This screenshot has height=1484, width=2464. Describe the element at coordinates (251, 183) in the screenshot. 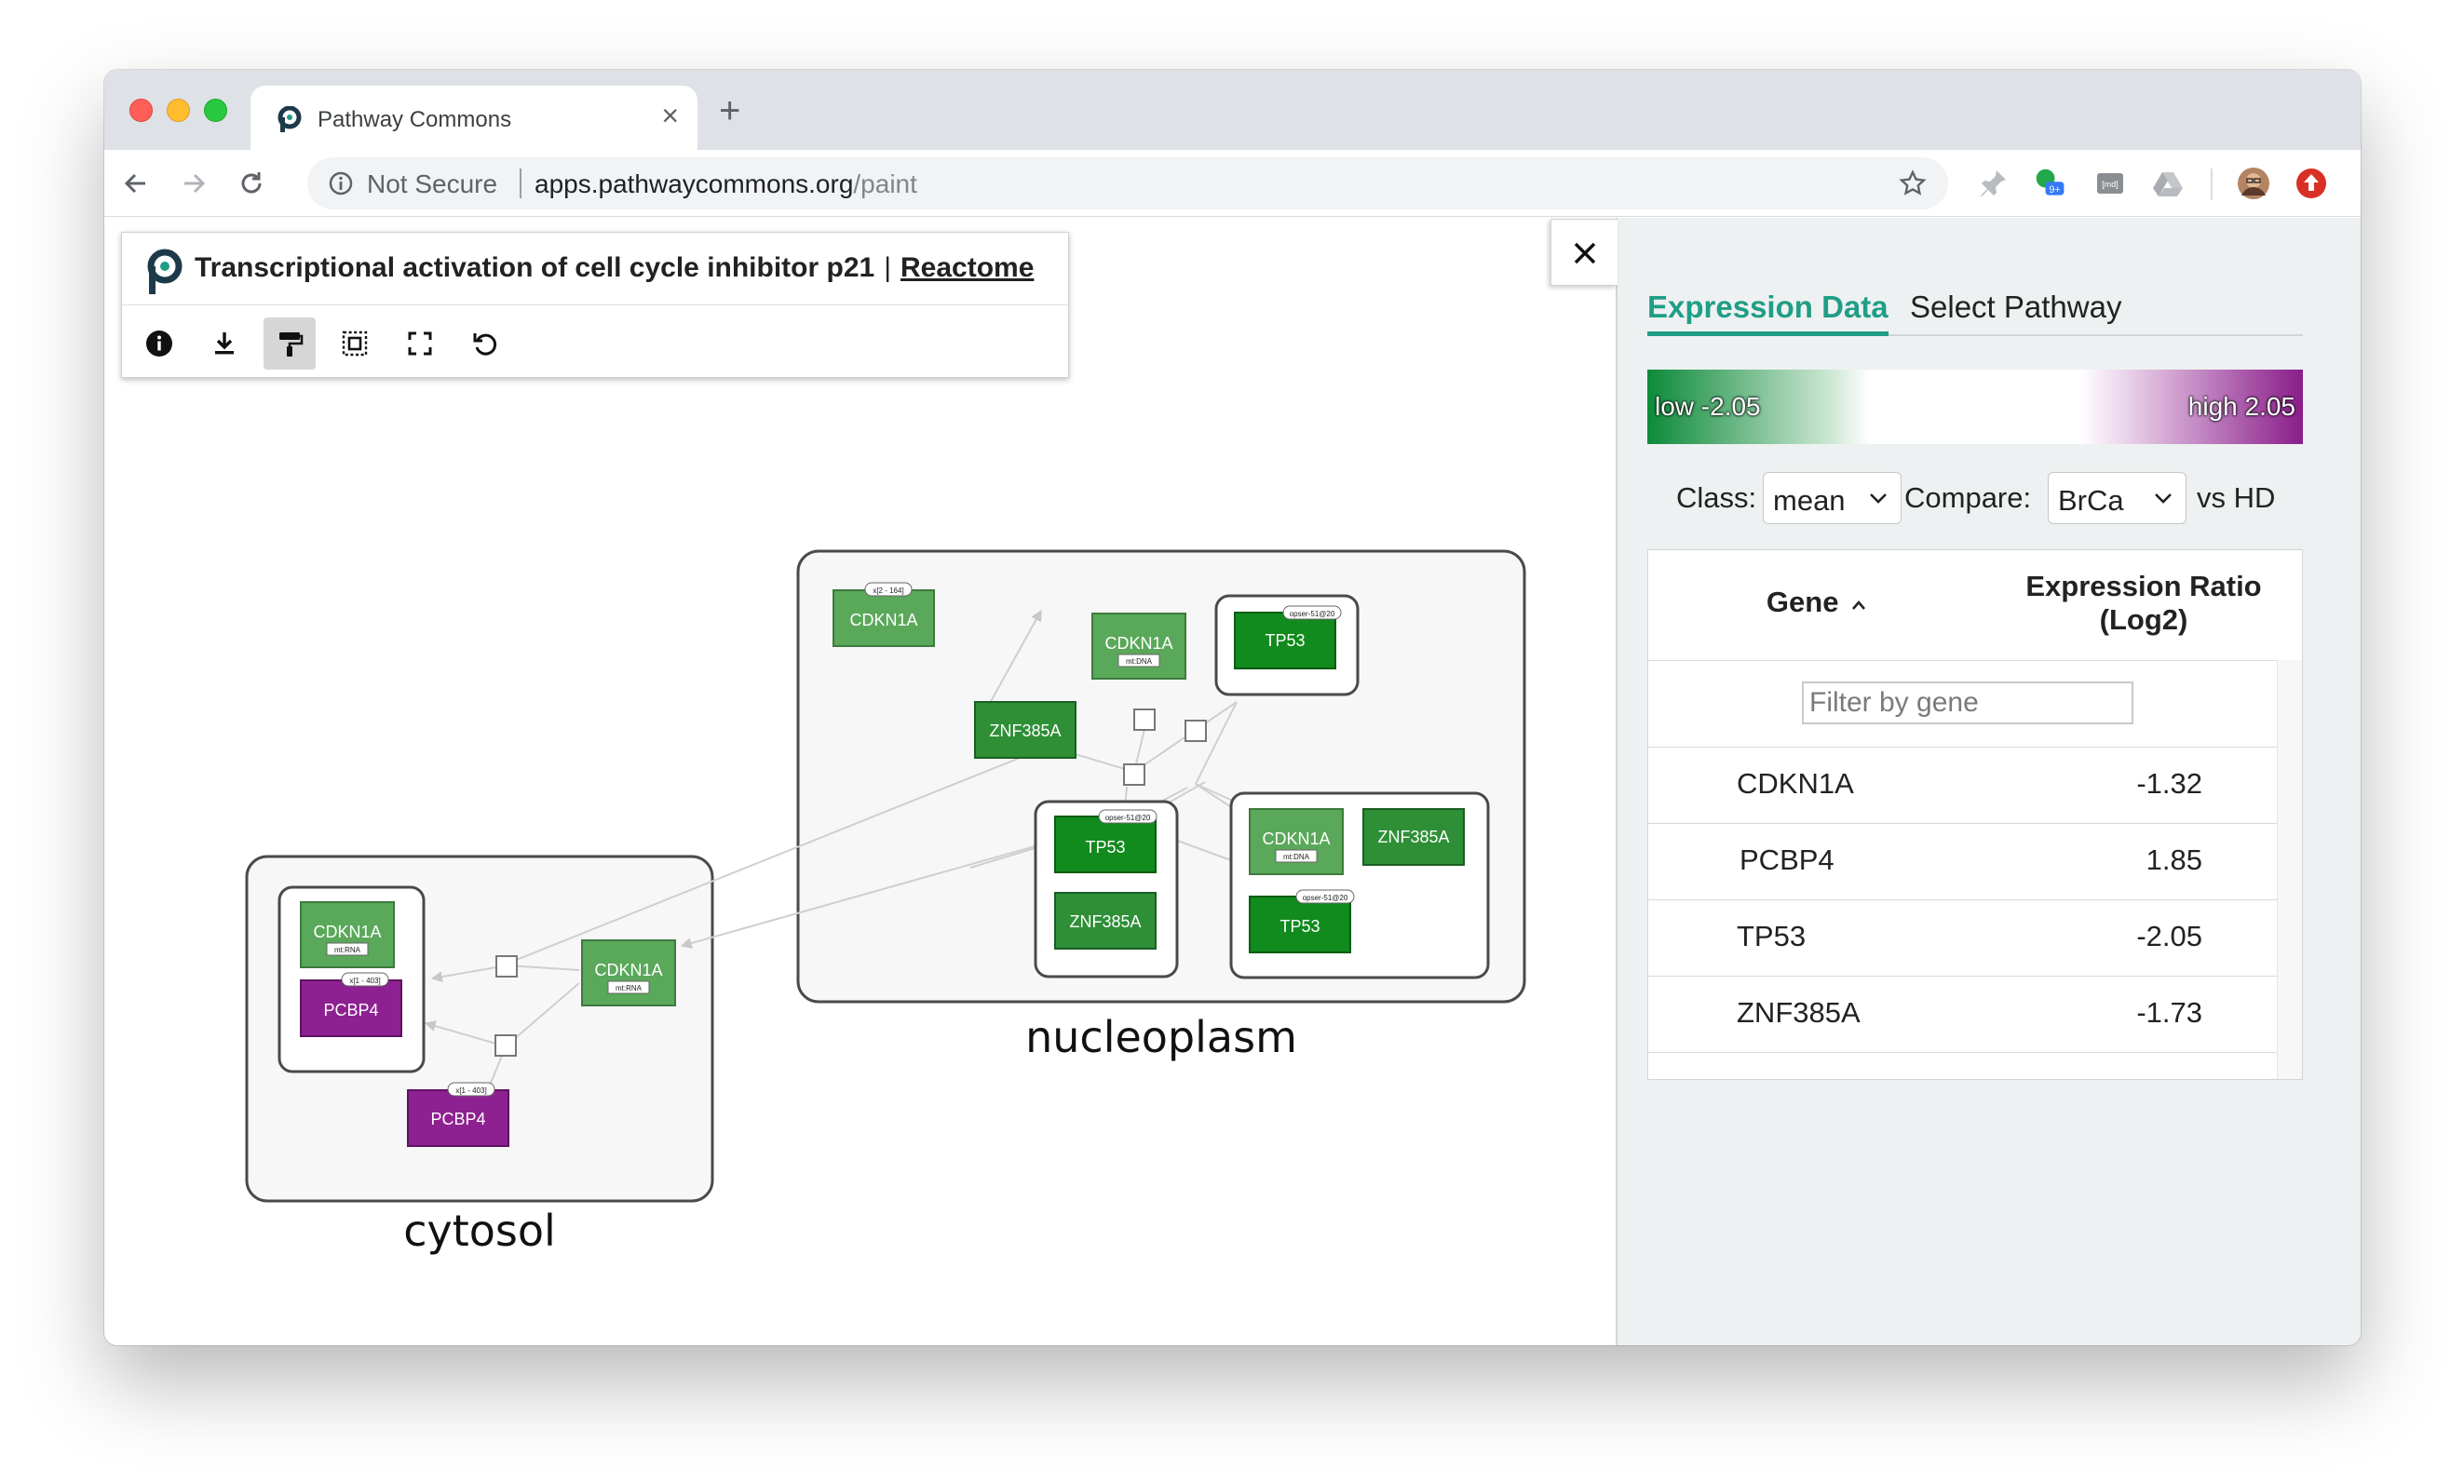

I see `reload-icon` at that location.